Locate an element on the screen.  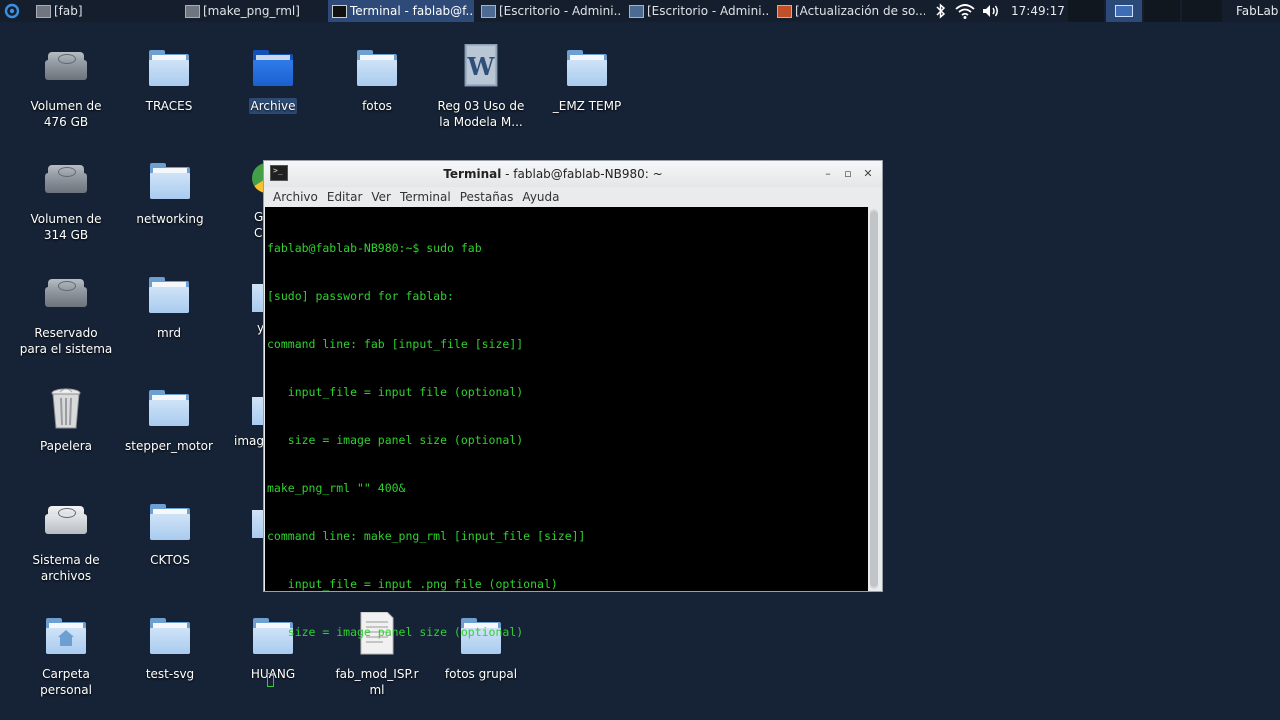
icon-label: stepper_motor is located at coordinates (169, 446).